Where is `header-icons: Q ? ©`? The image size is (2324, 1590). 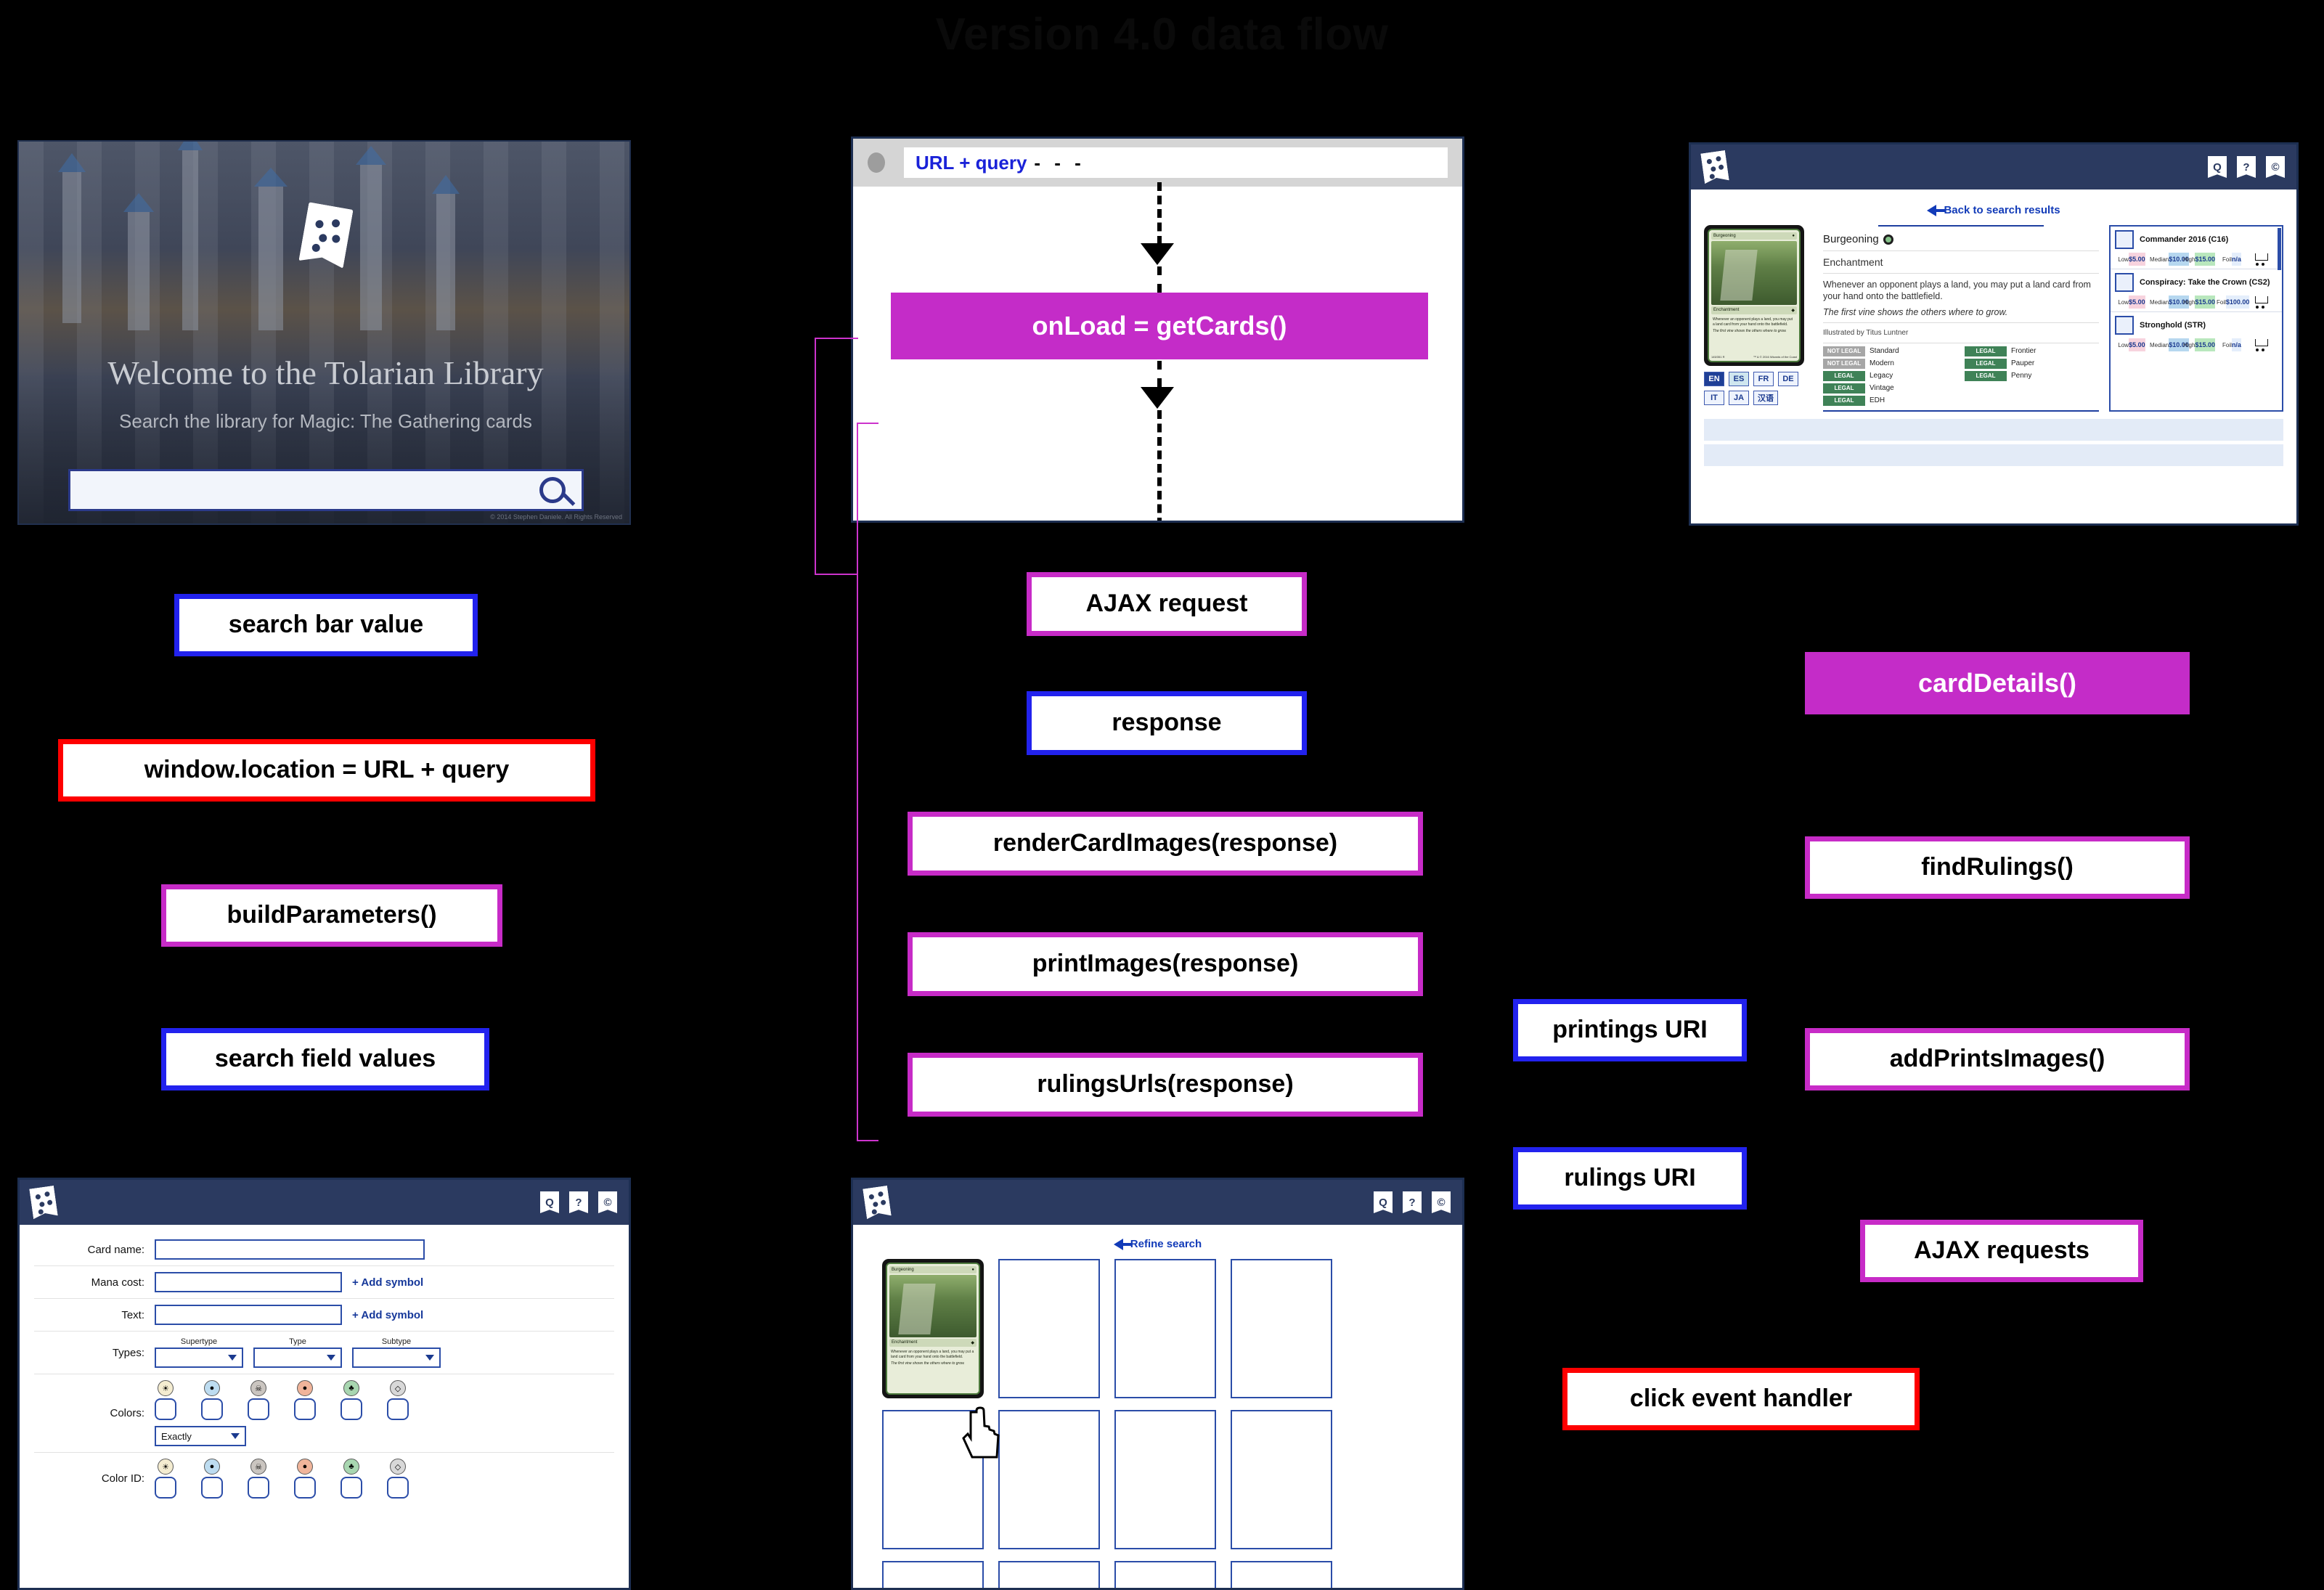 header-icons: Q ? © is located at coordinates (1412, 1202).